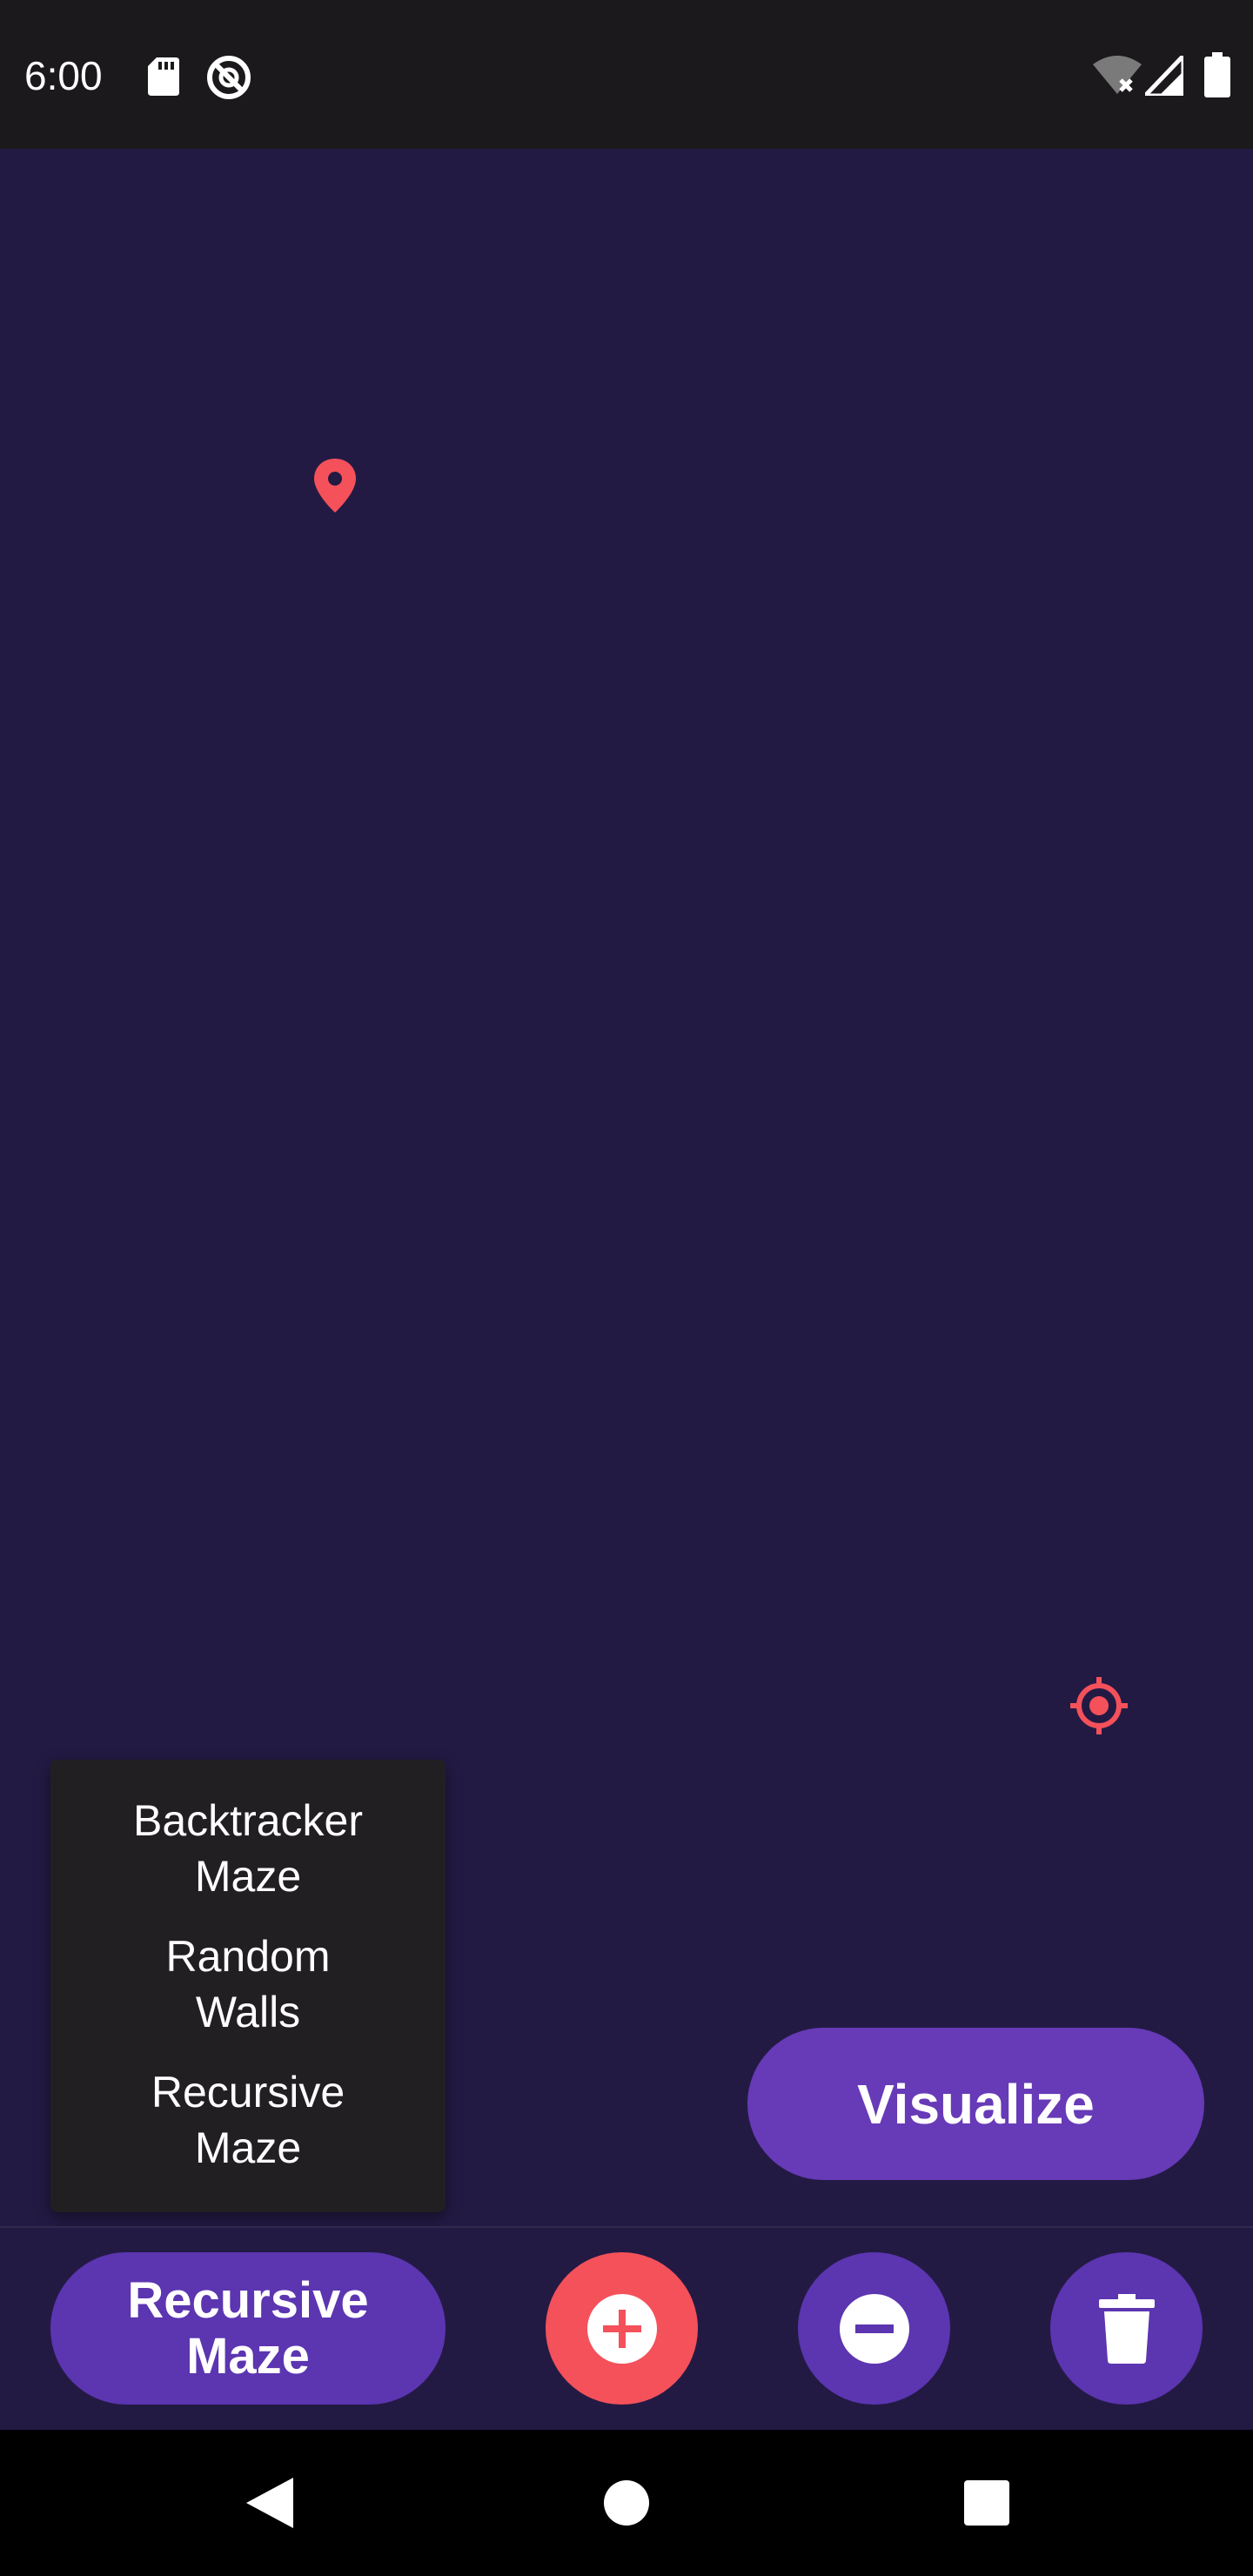 This screenshot has width=1253, height=2576. I want to click on nav-home-button, so click(626, 2502).